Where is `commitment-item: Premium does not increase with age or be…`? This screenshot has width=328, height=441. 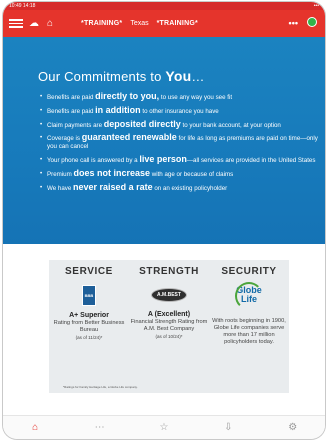
commitment-item: Premium does not increase with age or be… is located at coordinates (180, 173).